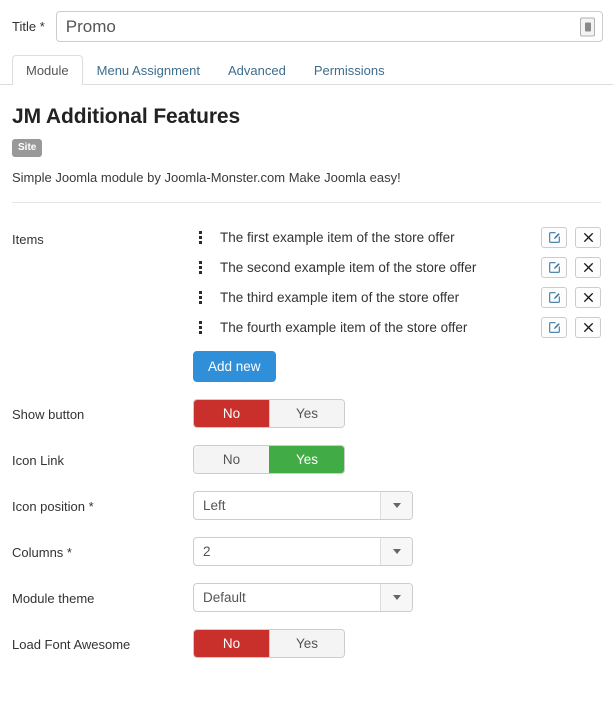  I want to click on status-badge: Site, so click(27, 148).